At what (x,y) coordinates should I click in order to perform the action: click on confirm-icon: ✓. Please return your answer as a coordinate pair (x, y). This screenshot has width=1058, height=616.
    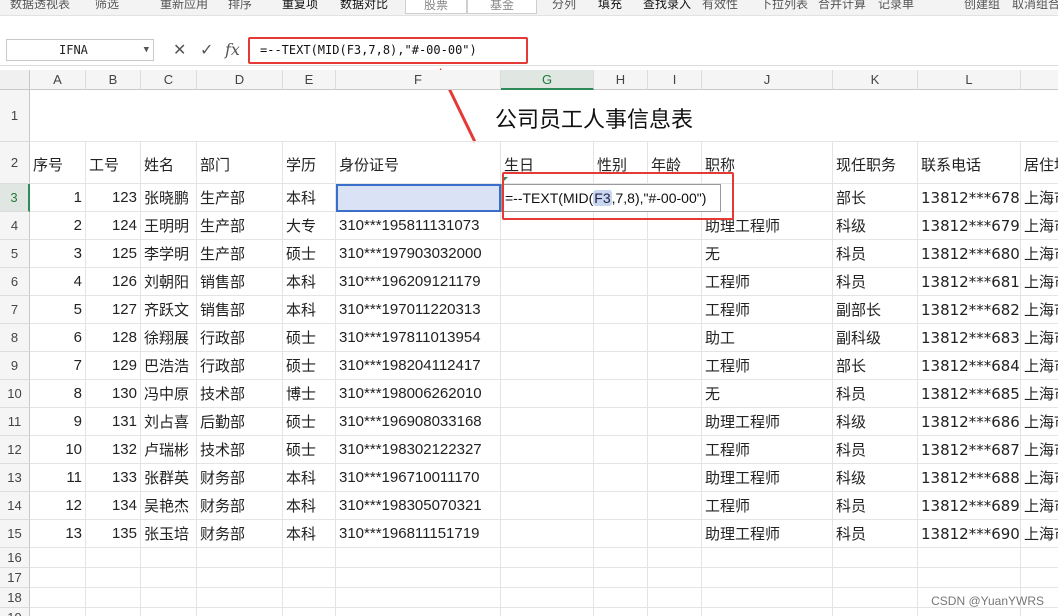
    Looking at the image, I should click on (206, 50).